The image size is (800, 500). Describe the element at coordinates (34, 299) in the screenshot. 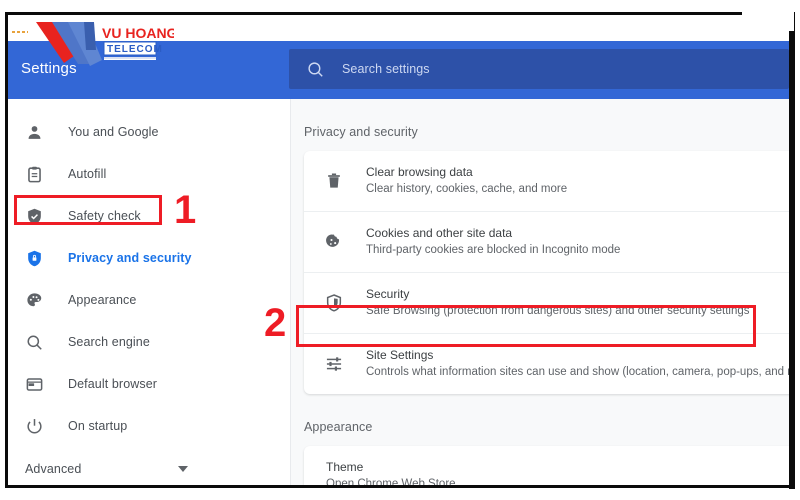

I see `palette-icon` at that location.